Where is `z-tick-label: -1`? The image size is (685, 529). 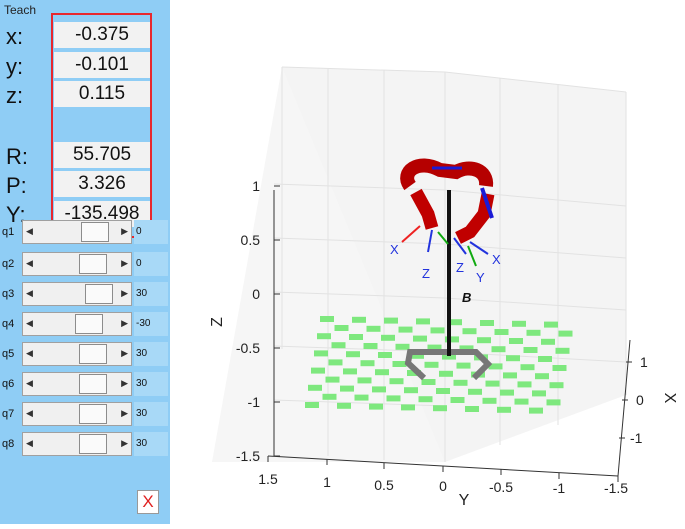
z-tick-label: -1 is located at coordinates (254, 402).